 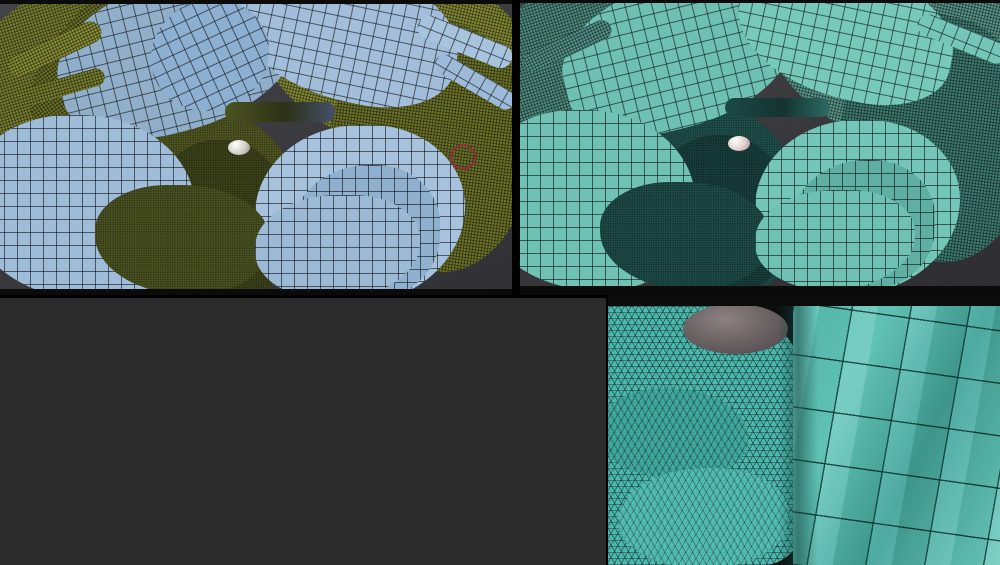 What do you see at coordinates (735, 329) in the screenshot?
I see `model-eye-closeup` at bounding box center [735, 329].